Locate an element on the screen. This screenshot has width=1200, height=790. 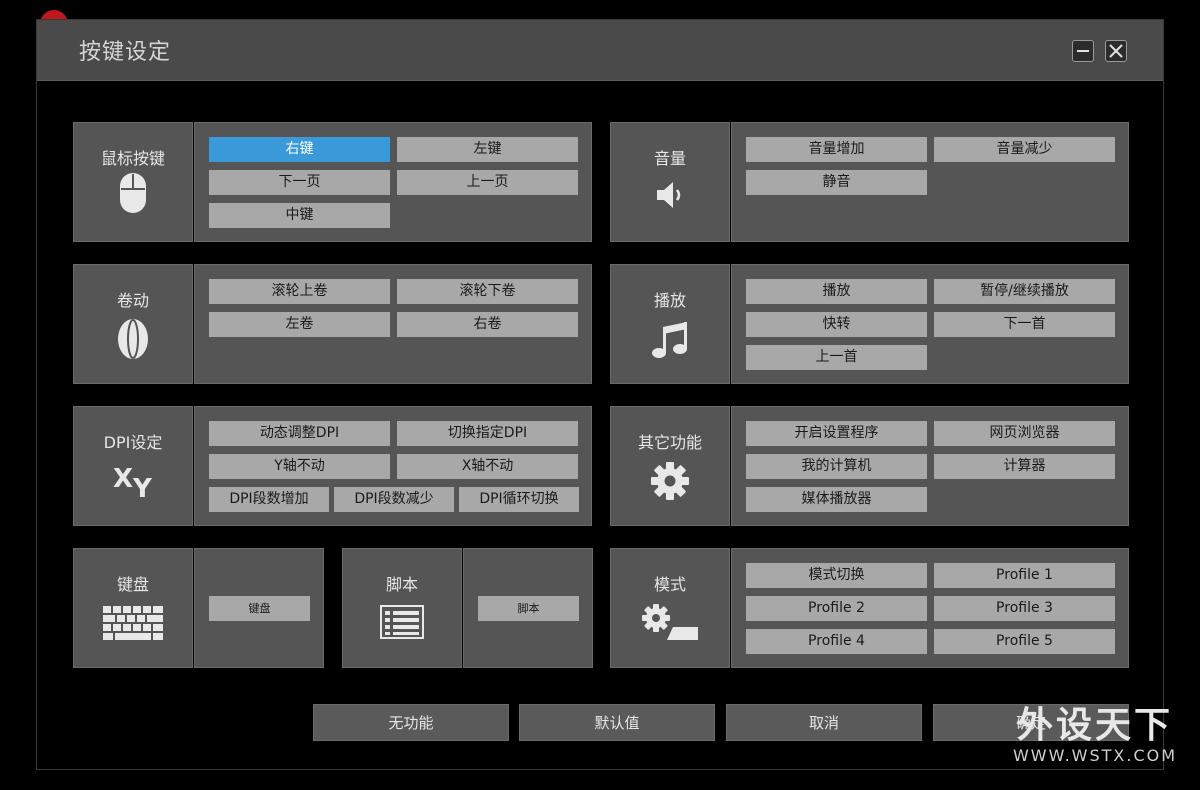
lock-y-axis-button: Y轴不动 is located at coordinates (299, 466).